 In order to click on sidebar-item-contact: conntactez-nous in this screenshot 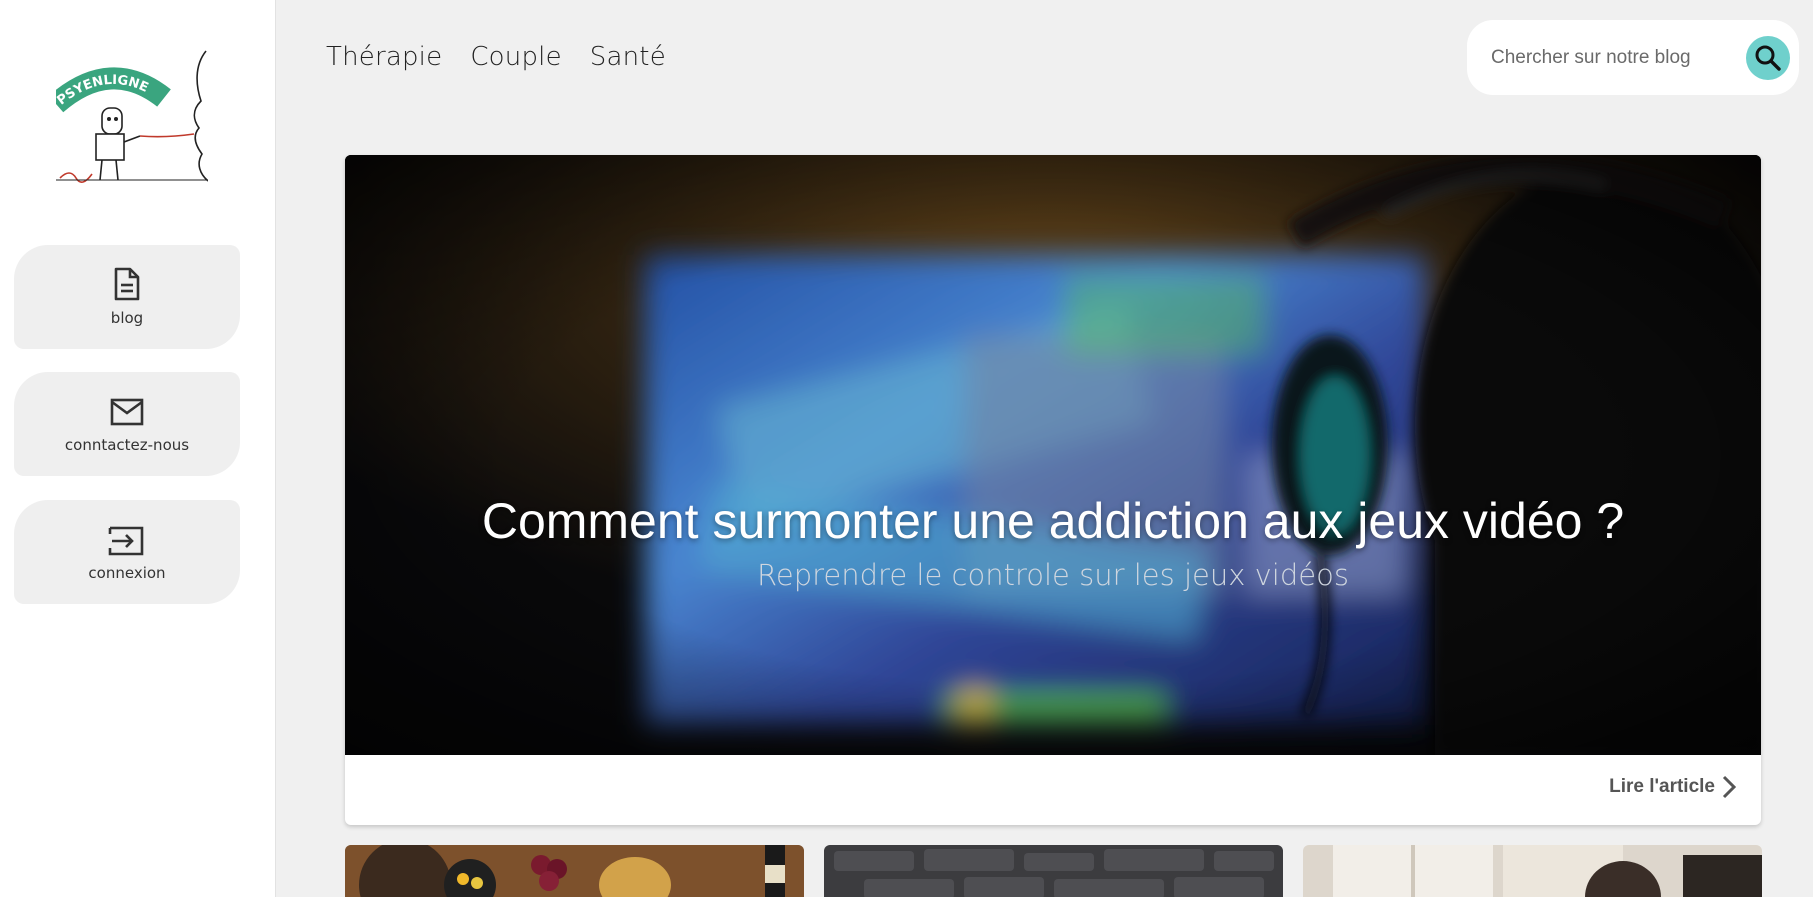, I will do `click(127, 424)`.